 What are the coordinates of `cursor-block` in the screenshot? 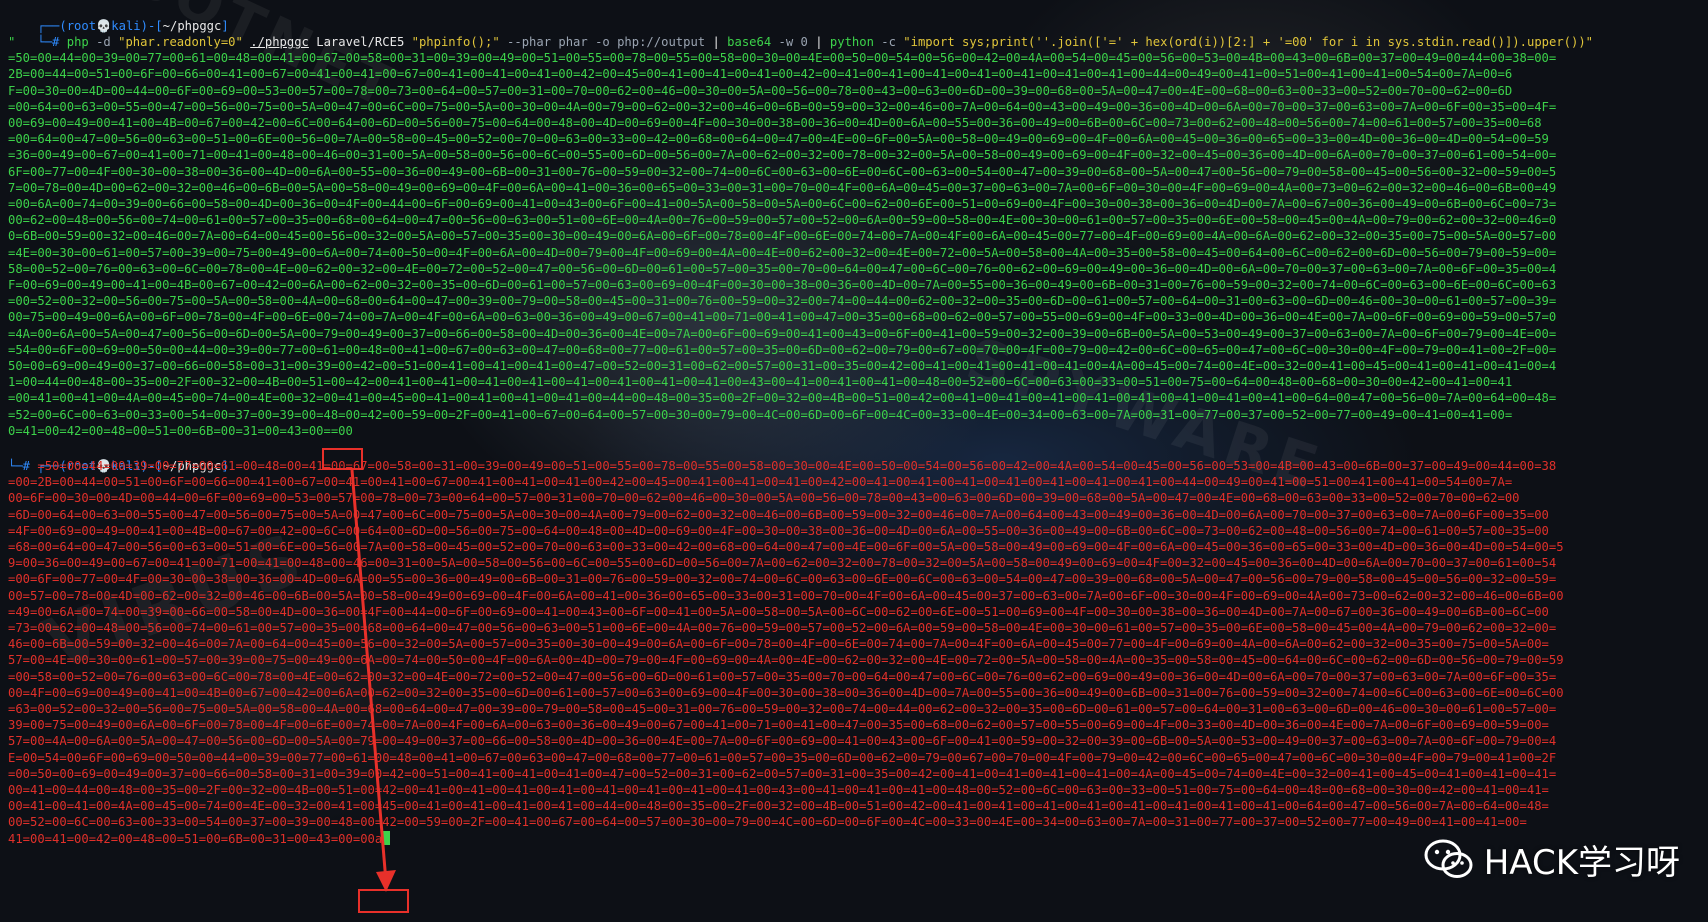 It's located at (386, 837).